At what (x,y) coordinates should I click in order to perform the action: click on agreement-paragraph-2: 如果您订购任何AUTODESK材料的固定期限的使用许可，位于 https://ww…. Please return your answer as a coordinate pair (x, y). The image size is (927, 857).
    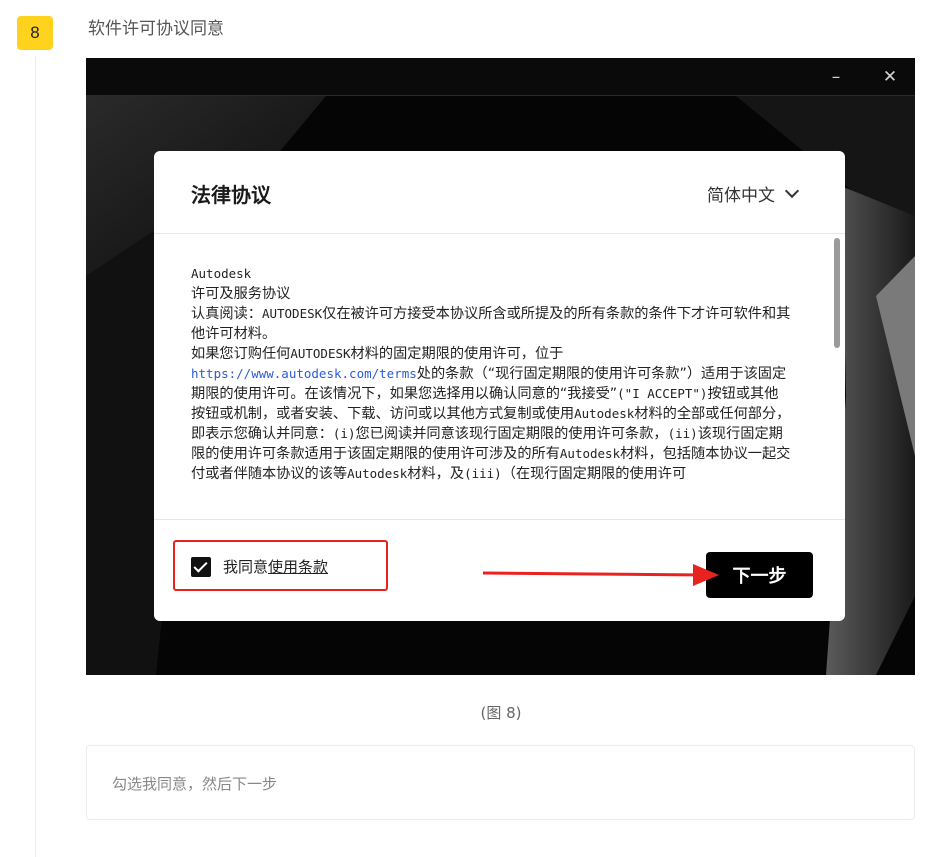
    Looking at the image, I should click on (491, 414).